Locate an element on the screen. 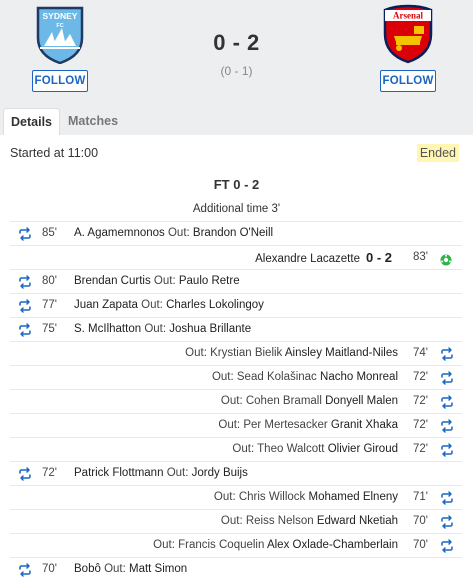 This screenshot has width=473, height=582. tab-details: Details is located at coordinates (31, 121).